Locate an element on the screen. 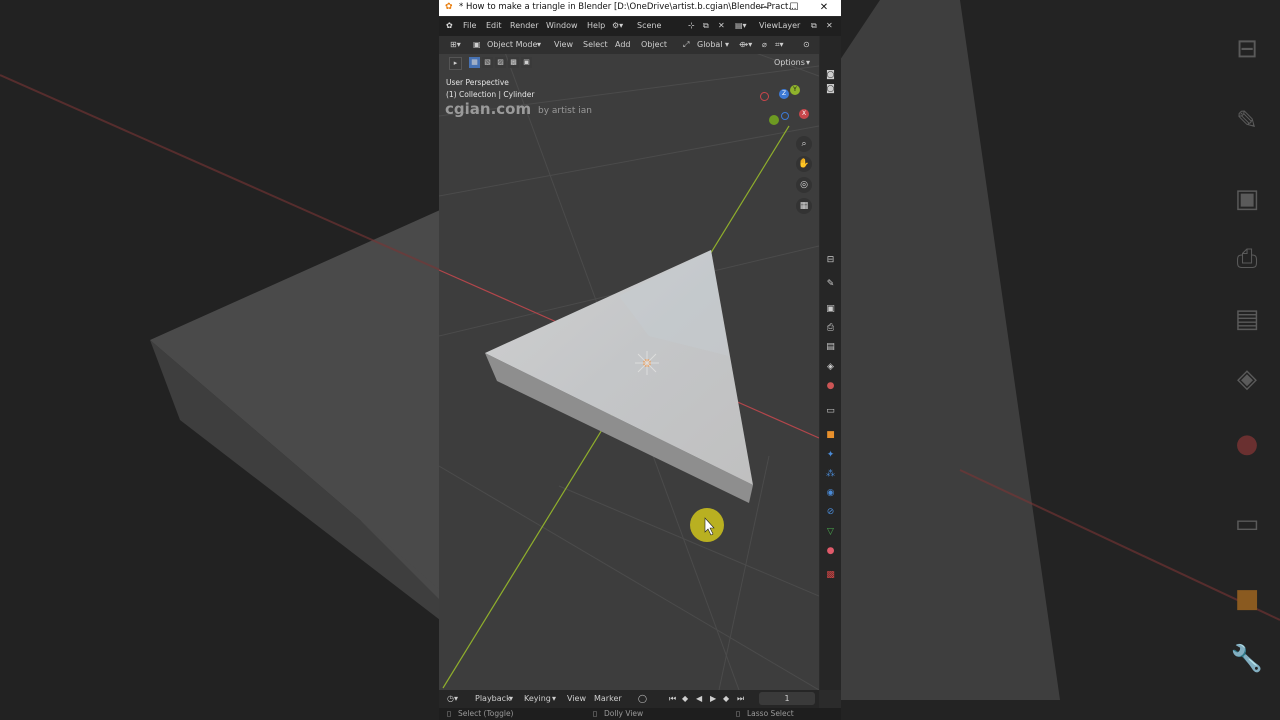  select-invert-icon: ▩ is located at coordinates (513, 62).